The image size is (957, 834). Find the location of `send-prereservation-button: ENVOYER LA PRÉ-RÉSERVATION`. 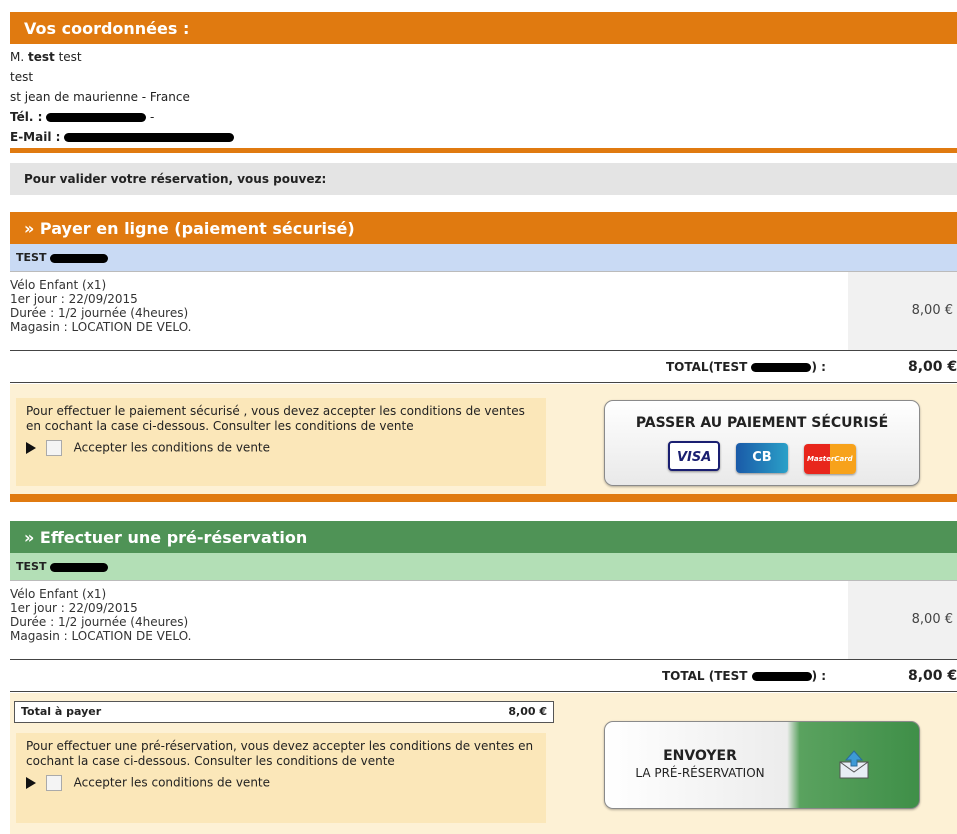

send-prereservation-button: ENVOYER LA PRÉ-RÉSERVATION is located at coordinates (762, 765).